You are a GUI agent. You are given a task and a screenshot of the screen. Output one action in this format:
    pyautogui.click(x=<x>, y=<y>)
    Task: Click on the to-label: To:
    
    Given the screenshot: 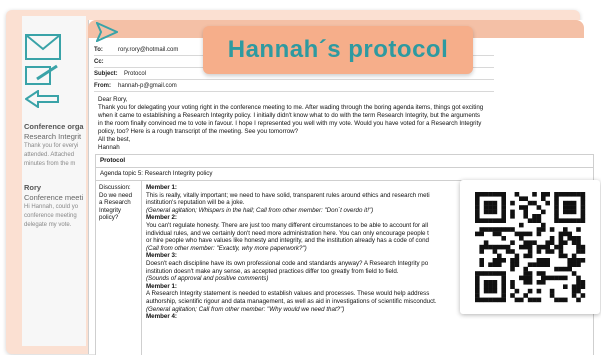 What is the action you would take?
    pyautogui.click(x=98, y=49)
    